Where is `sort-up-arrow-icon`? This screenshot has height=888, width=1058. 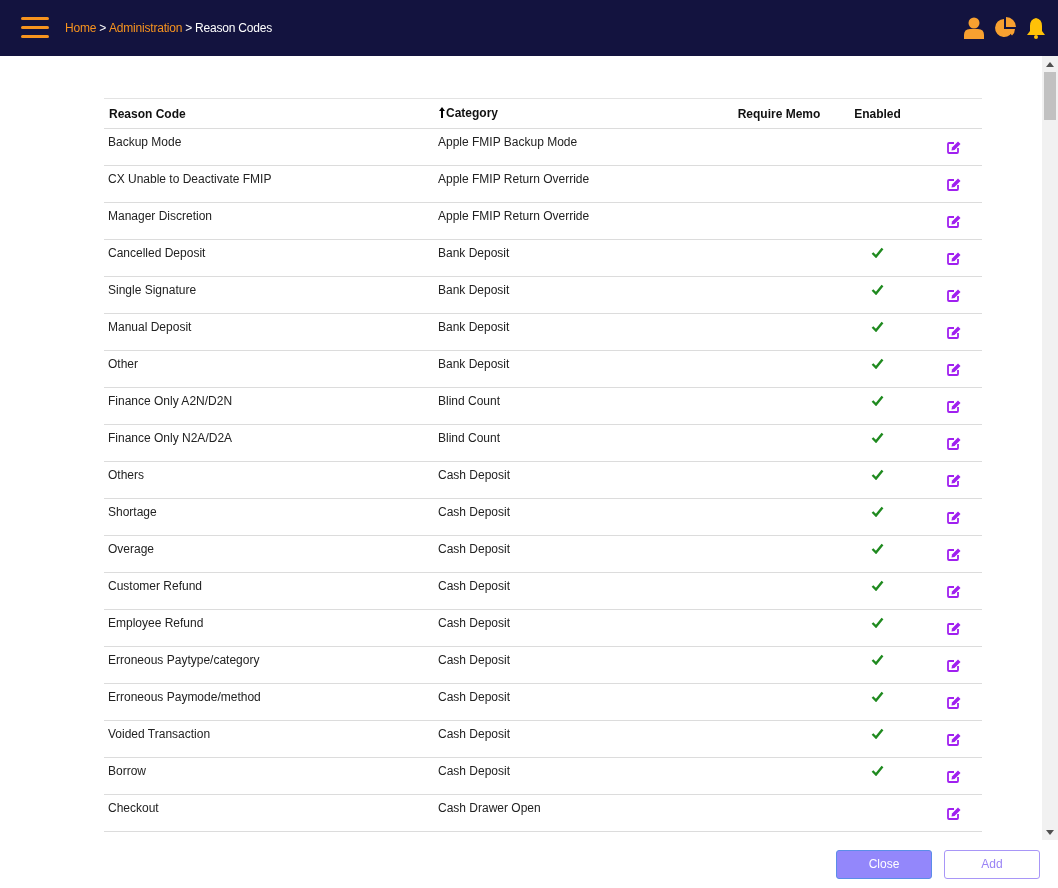 sort-up-arrow-icon is located at coordinates (442, 113).